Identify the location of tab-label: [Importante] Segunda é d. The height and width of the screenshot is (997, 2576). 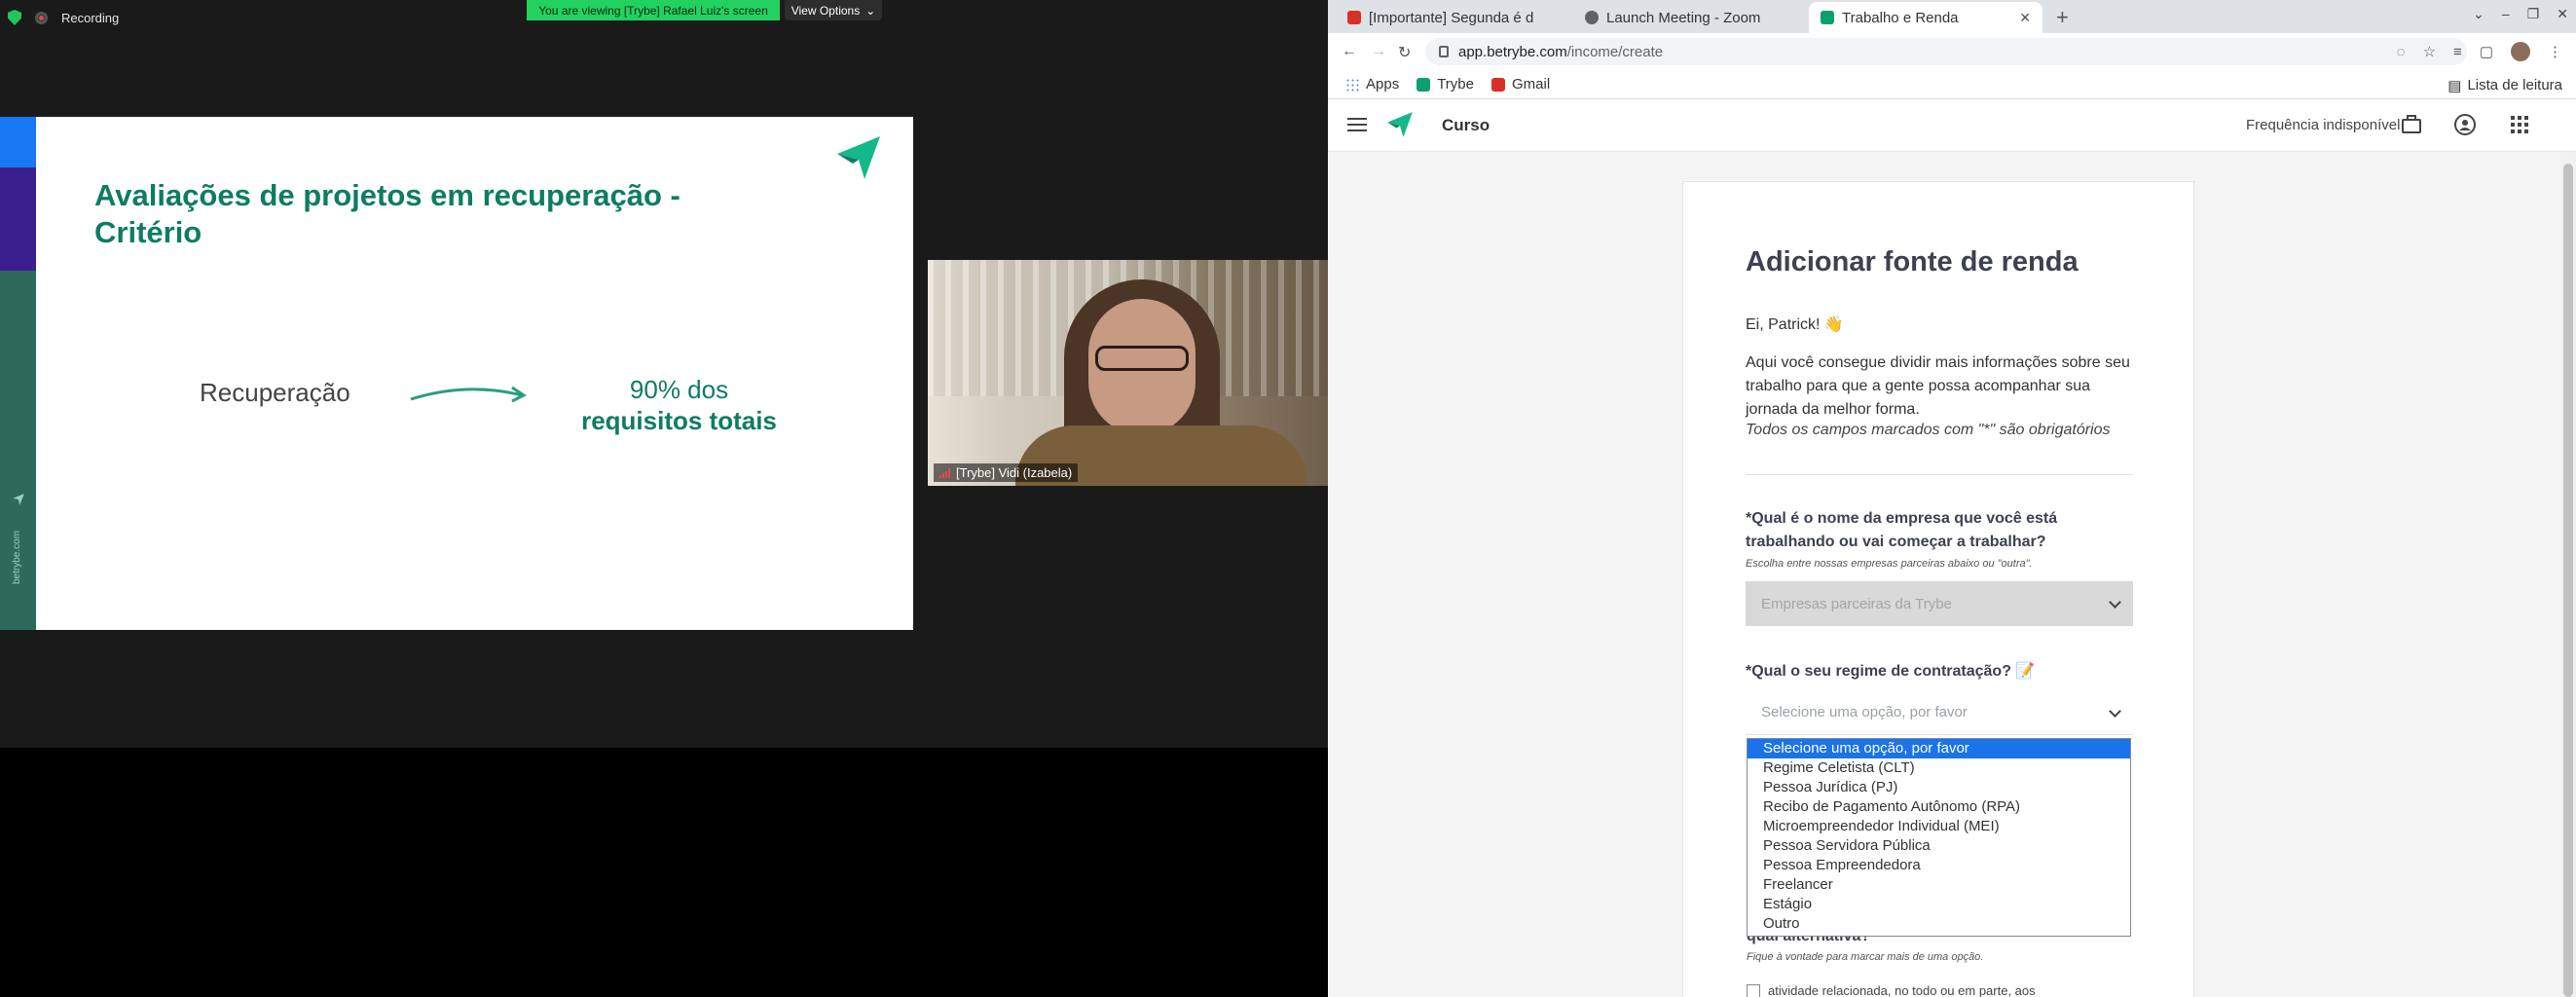
(1451, 17).